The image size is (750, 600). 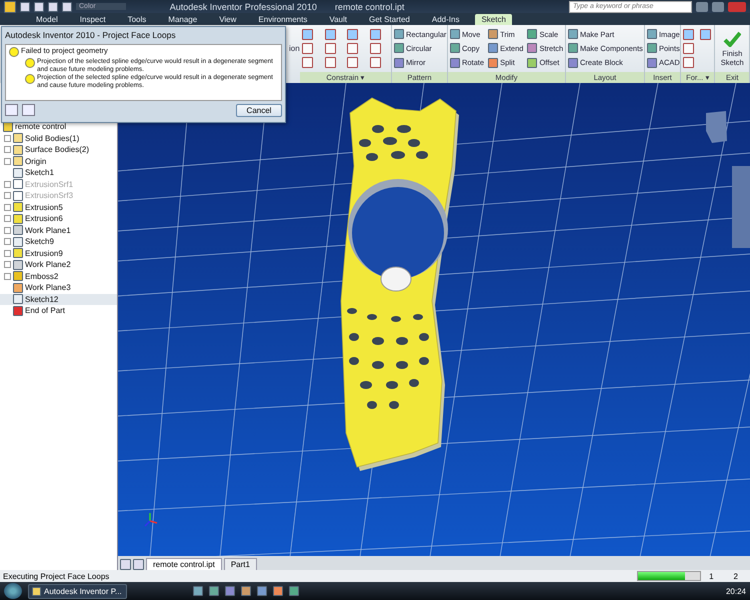 What do you see at coordinates (48, 265) in the screenshot?
I see `tree-label: Work Plane2` at bounding box center [48, 265].